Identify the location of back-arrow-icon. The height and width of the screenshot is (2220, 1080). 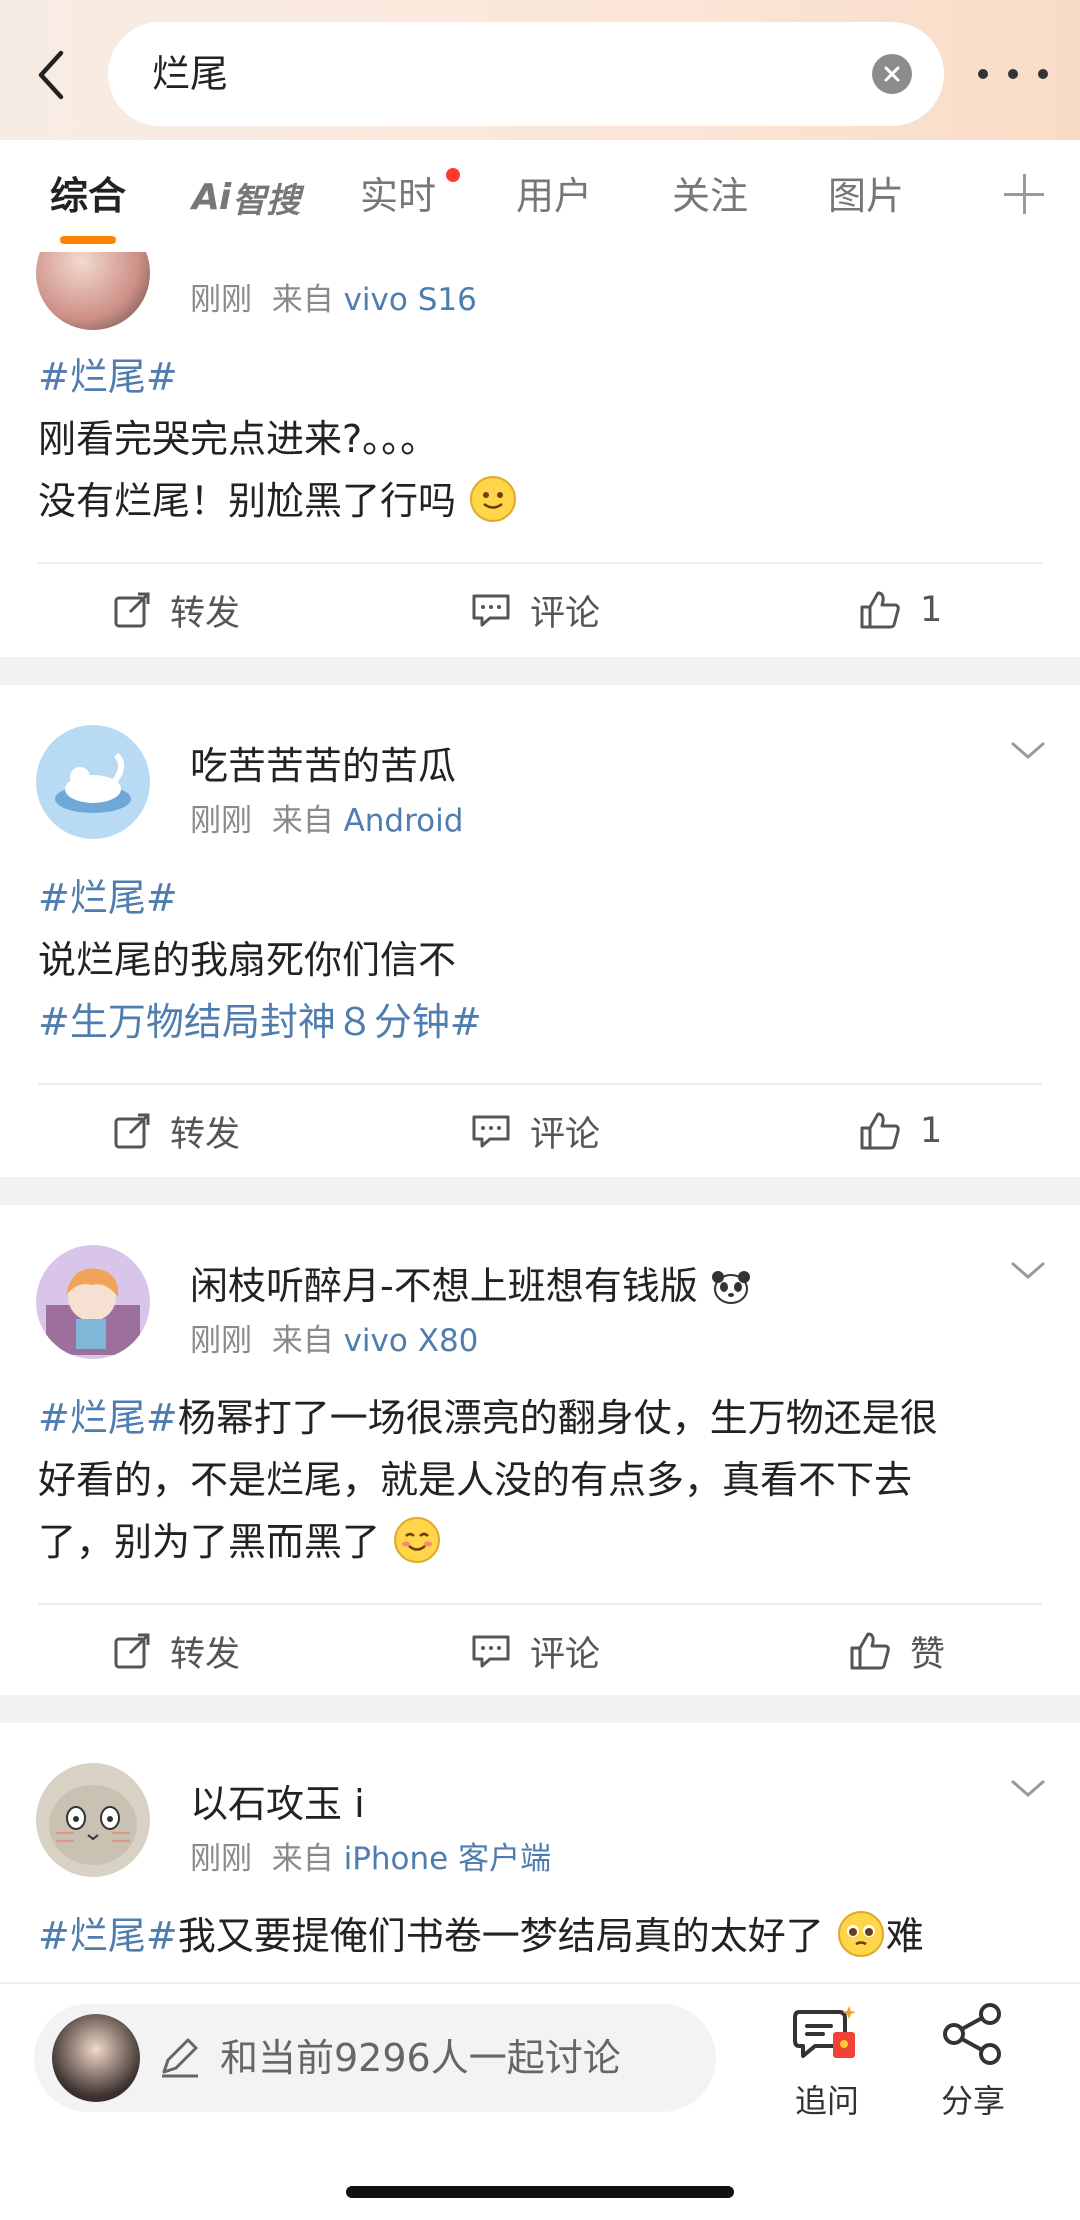
(51, 75).